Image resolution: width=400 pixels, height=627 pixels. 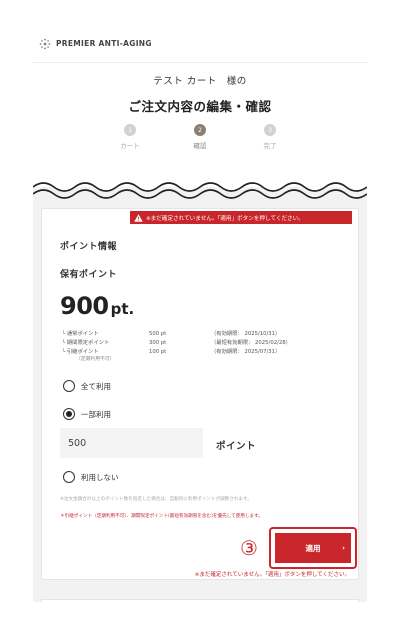 What do you see at coordinates (343, 548) in the screenshot?
I see `chevron-right-icon: ›` at bounding box center [343, 548].